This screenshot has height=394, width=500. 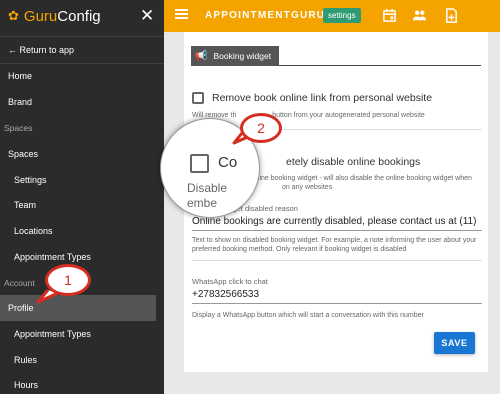 What do you see at coordinates (82, 50) in the screenshot?
I see `return-to-app-link: ← Return to app` at bounding box center [82, 50].